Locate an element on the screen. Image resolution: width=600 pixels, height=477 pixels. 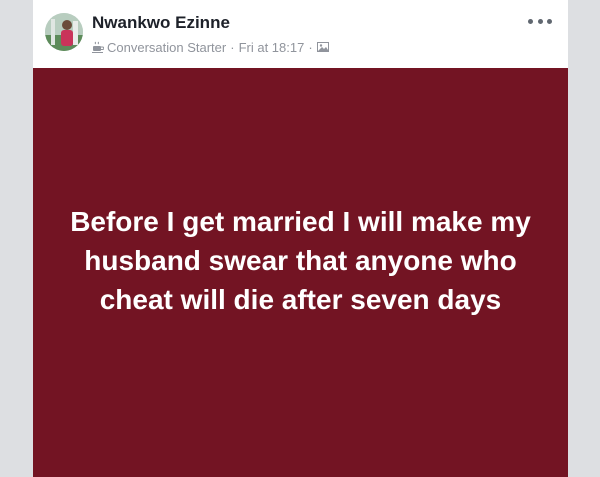
more-options-icon is located at coordinates (540, 21).